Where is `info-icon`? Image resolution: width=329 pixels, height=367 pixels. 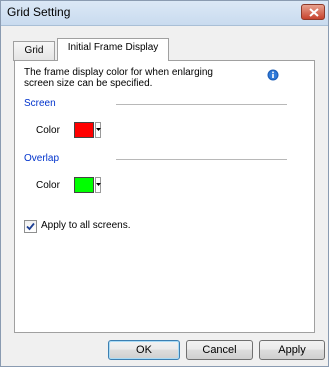
info-icon is located at coordinates (273, 75).